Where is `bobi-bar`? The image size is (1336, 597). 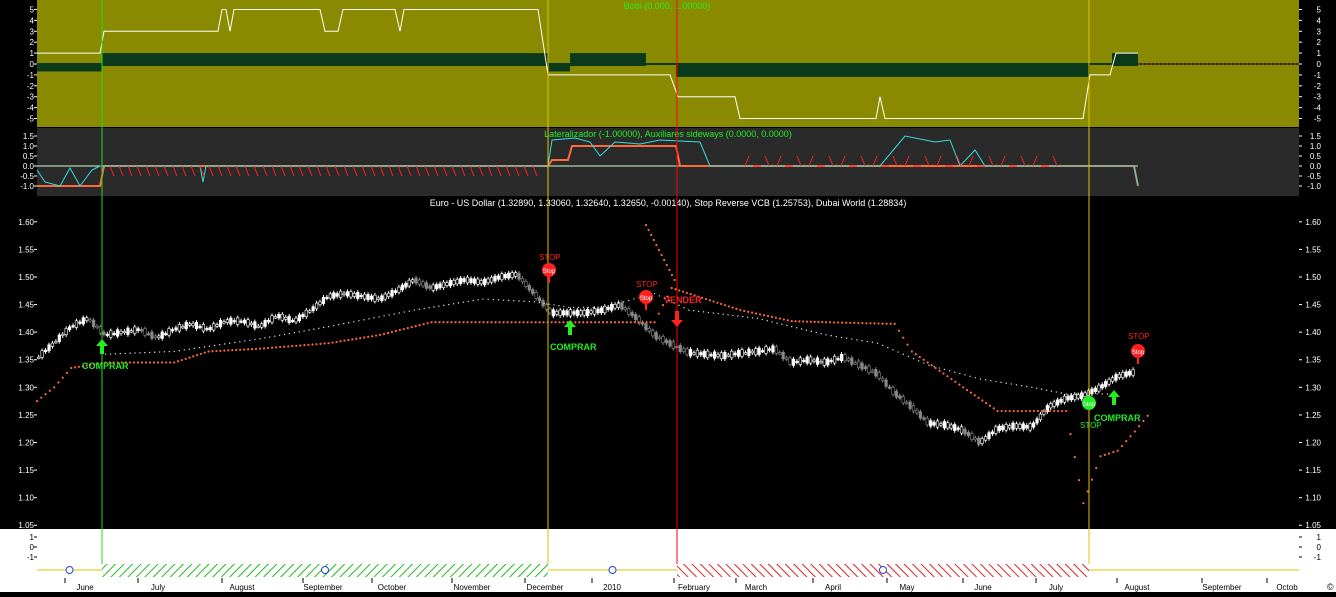
bobi-bar is located at coordinates (559, 68).